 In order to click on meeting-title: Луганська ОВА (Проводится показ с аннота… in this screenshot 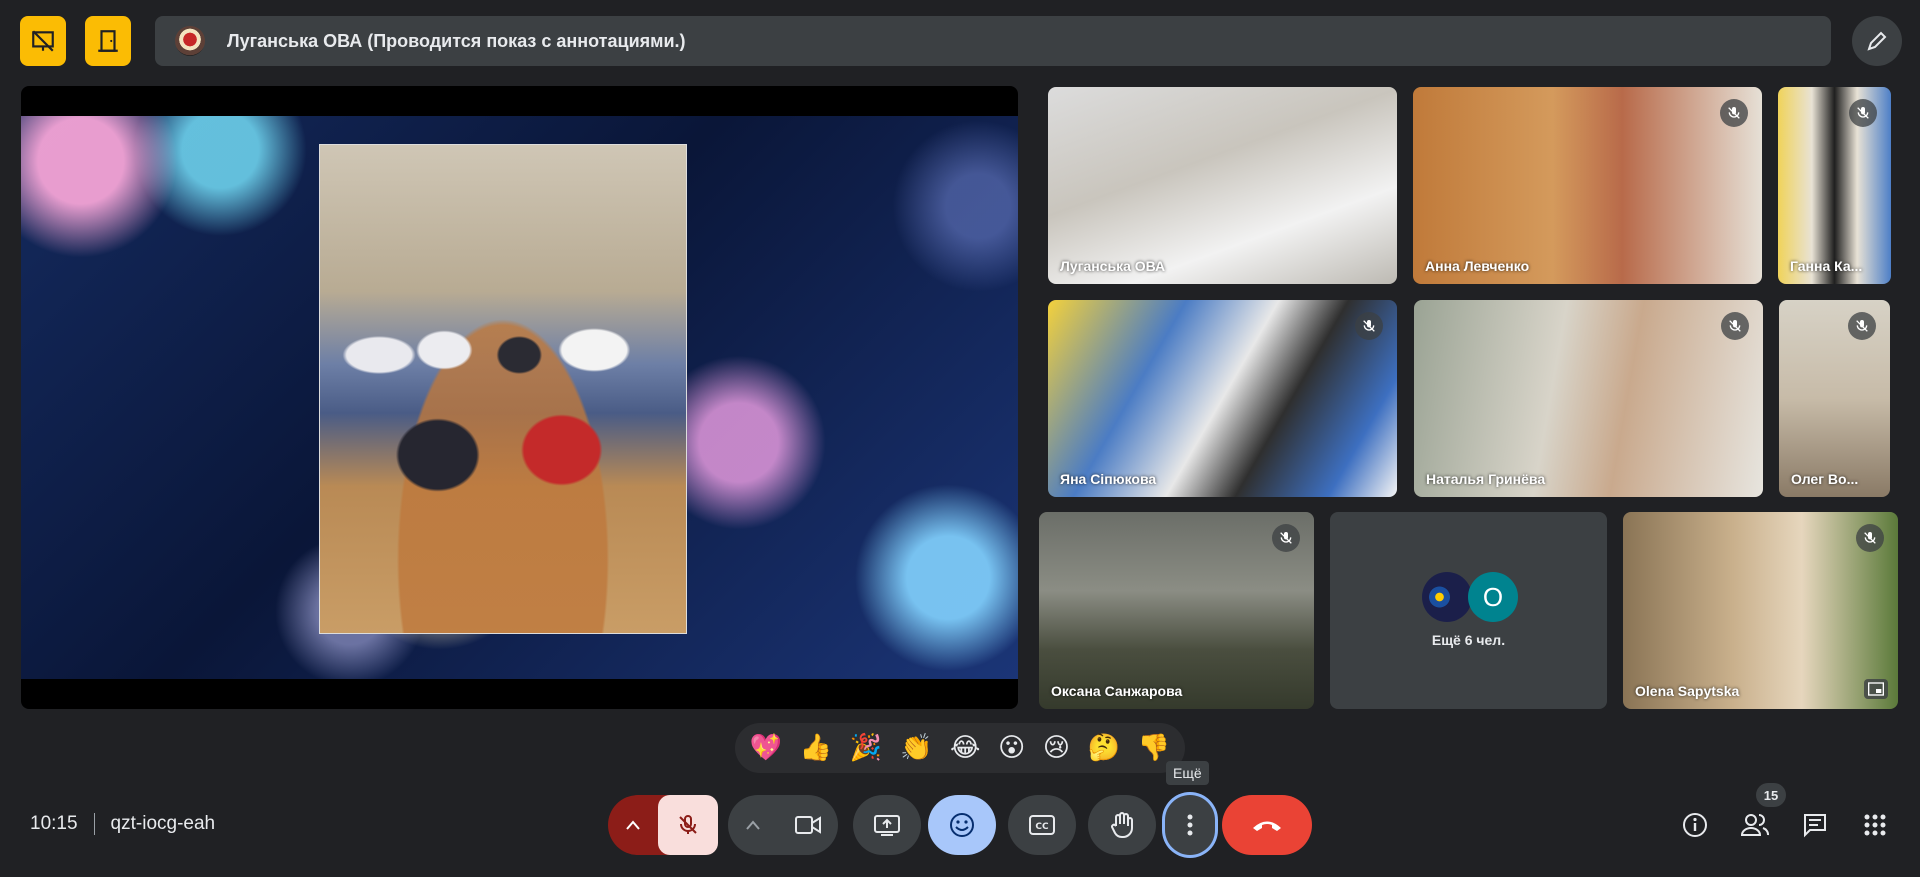, I will do `click(456, 40)`.